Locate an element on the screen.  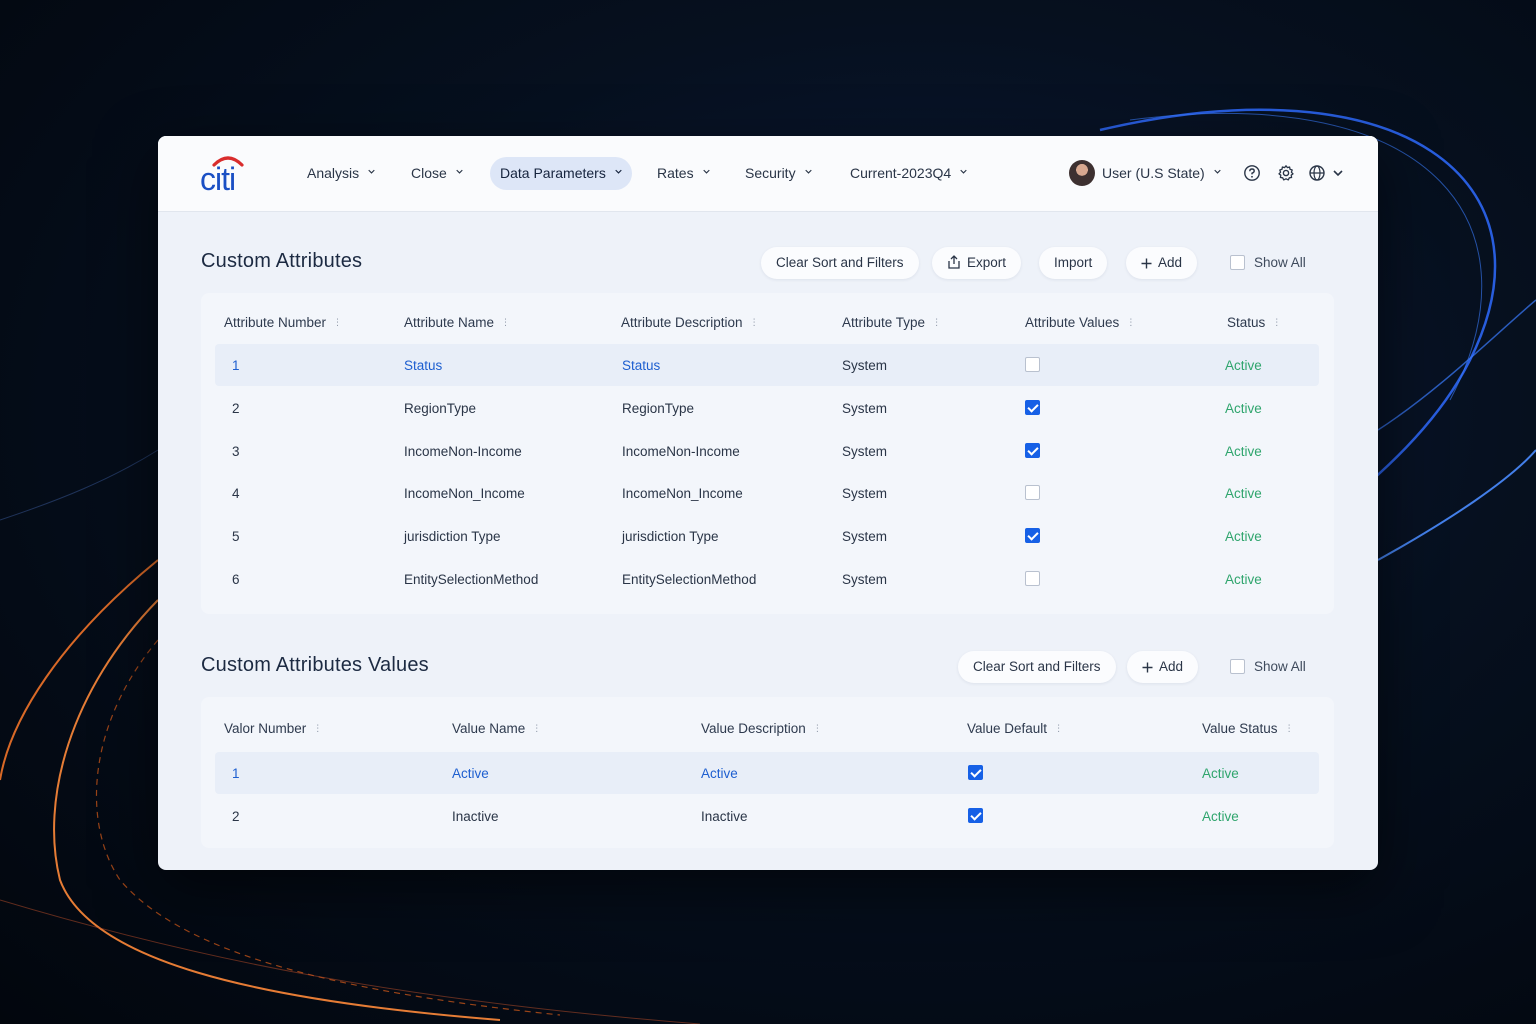
cell-attribute-number: 1 is located at coordinates (236, 365).